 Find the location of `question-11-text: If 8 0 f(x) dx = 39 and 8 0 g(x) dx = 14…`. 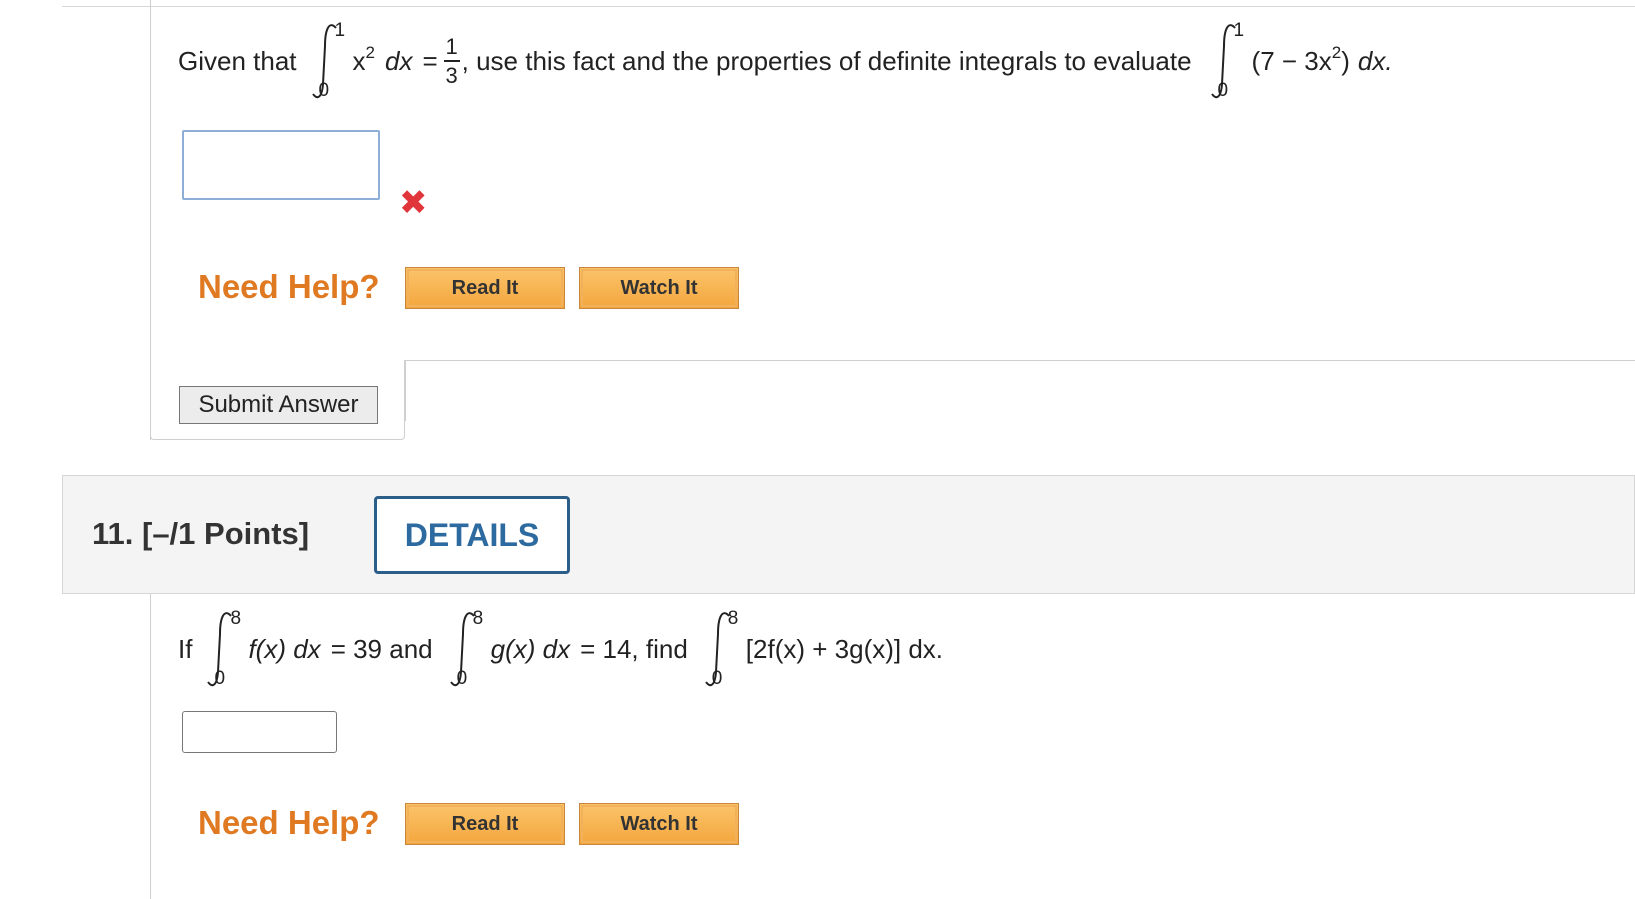

question-11-text: If 8 0 f(x) dx = 39 and 8 0 g(x) dx = 14… is located at coordinates (560, 649).